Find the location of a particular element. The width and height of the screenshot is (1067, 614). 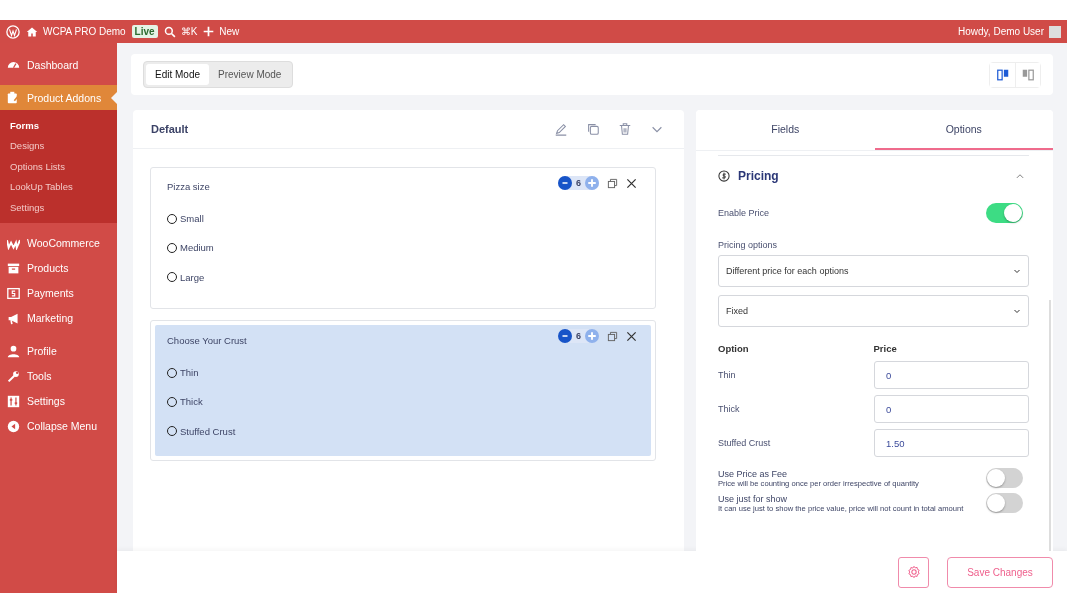

field-label: Pricing options is located at coordinates (748, 245).